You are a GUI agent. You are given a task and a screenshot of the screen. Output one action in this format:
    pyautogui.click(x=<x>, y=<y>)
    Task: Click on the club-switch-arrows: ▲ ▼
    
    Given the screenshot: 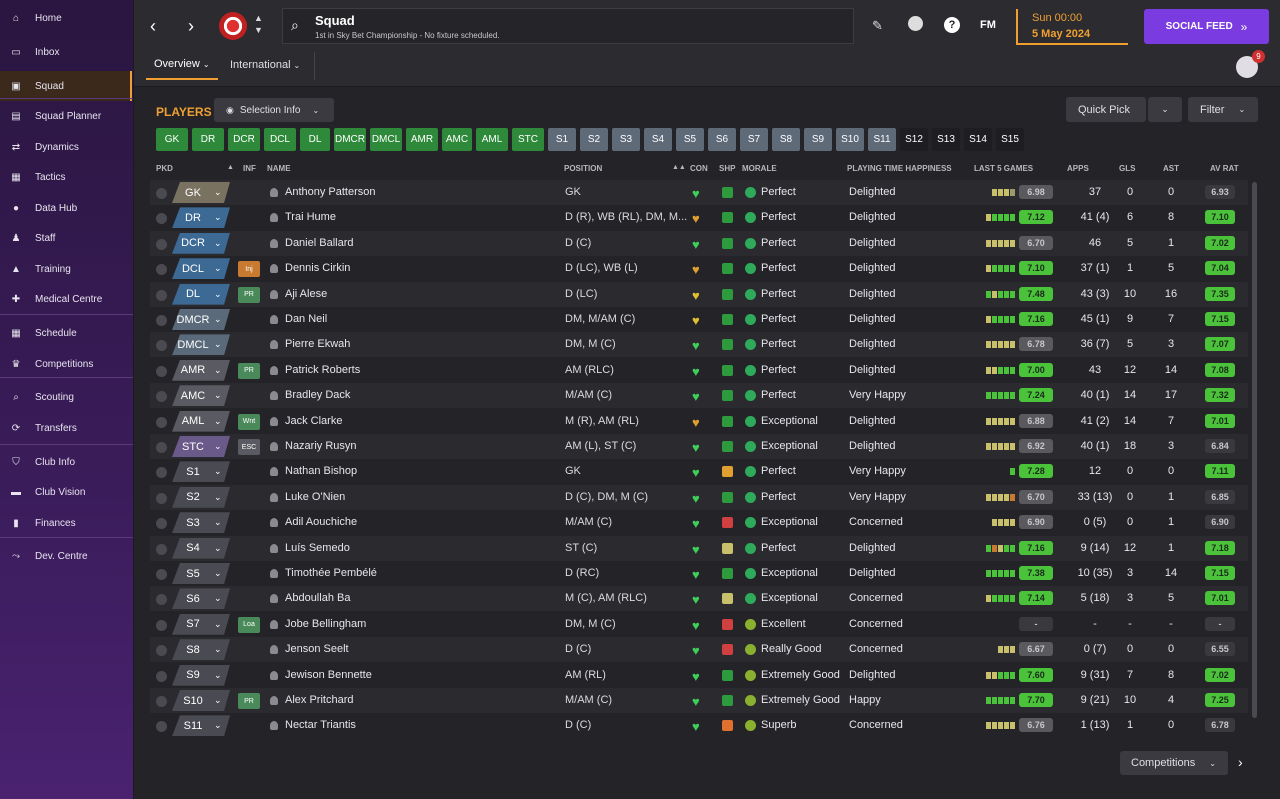 What is the action you would take?
    pyautogui.click(x=258, y=24)
    